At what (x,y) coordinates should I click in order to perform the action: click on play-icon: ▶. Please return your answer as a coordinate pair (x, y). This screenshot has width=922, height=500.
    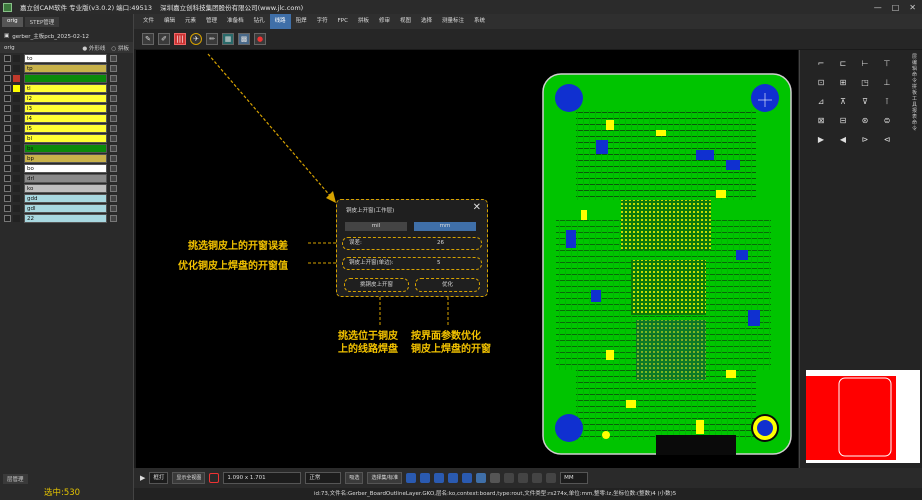
    Looking at the image, I should click on (142, 478).